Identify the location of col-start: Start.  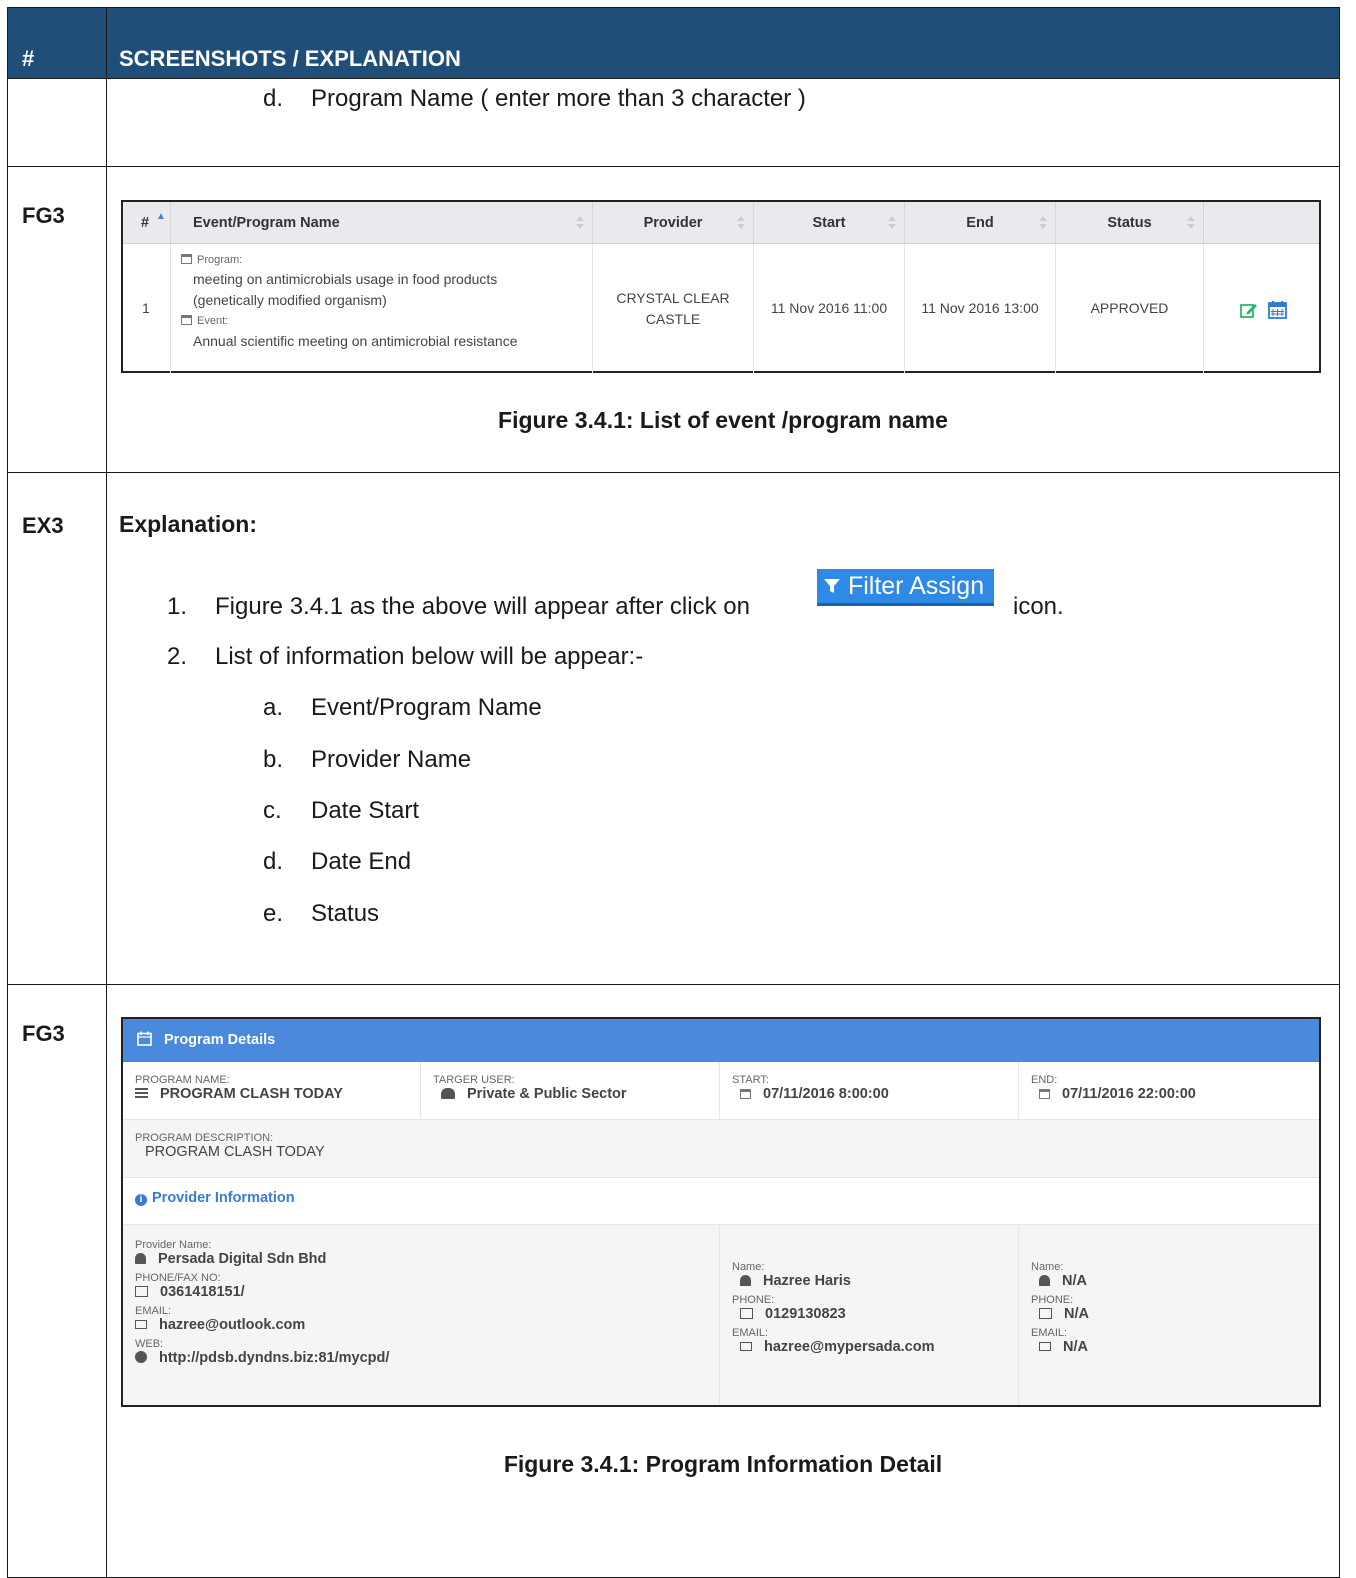
(829, 223).